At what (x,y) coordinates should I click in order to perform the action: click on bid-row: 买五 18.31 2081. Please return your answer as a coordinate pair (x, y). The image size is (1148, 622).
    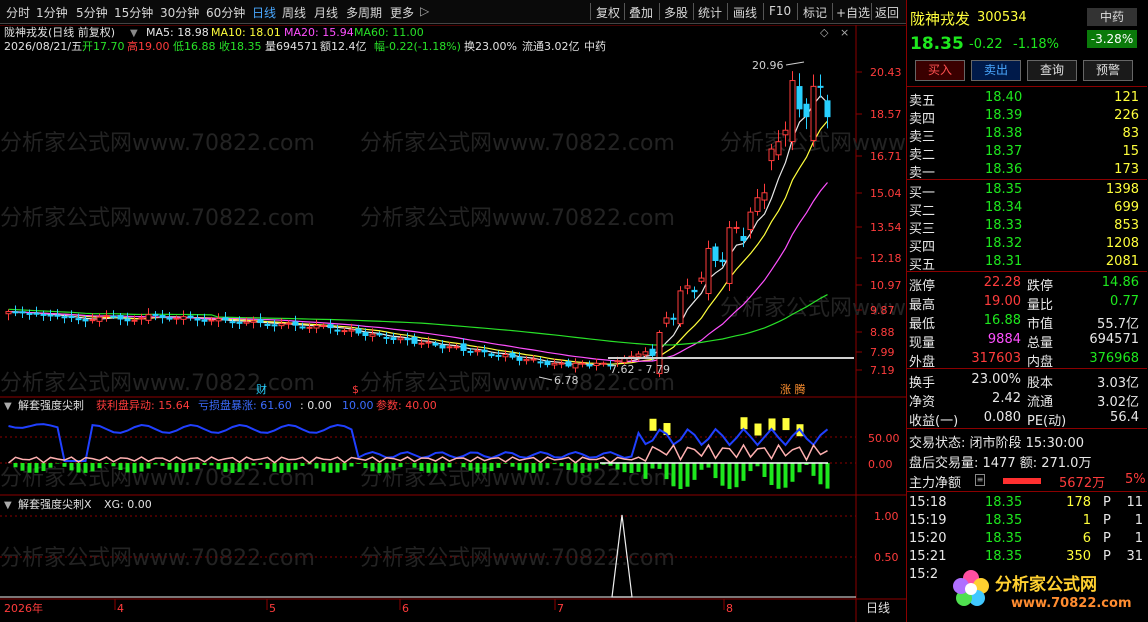
    Looking at the image, I should click on (1027, 263).